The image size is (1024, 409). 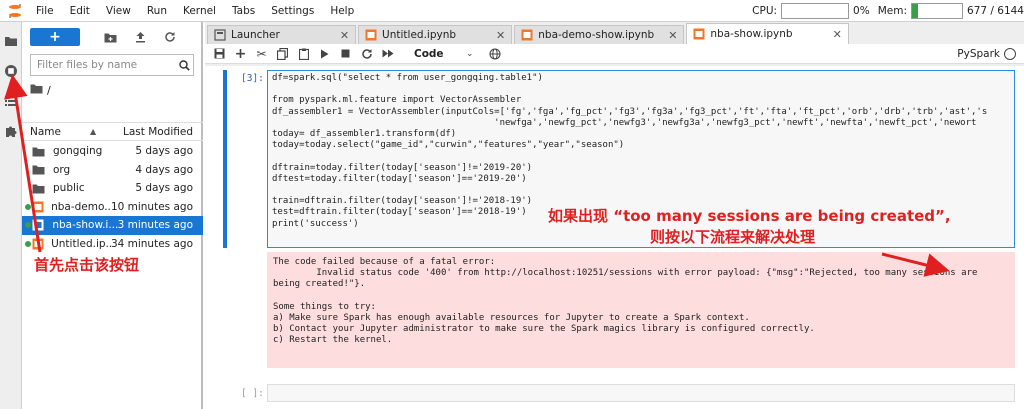 What do you see at coordinates (110, 37) in the screenshot?
I see `new-folder-icon` at bounding box center [110, 37].